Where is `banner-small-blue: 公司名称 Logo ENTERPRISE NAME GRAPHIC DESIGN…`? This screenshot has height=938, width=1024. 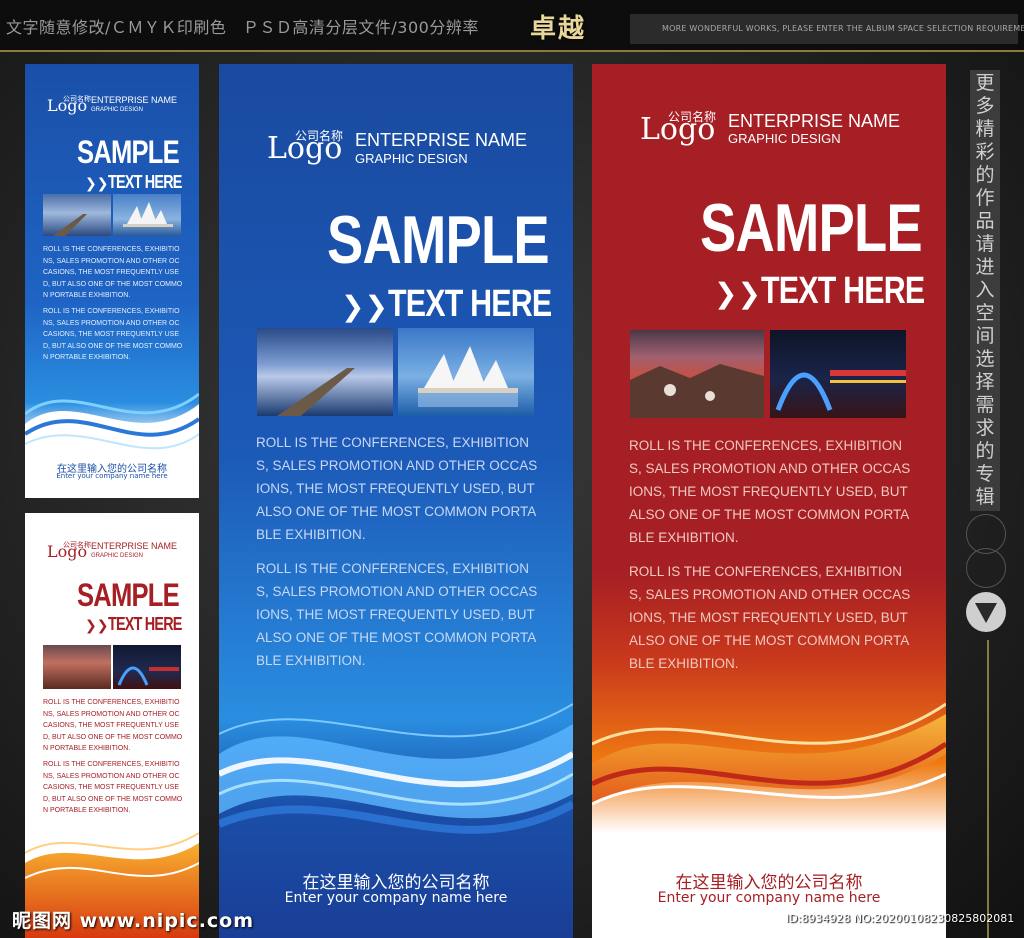
banner-small-blue: 公司名称 Logo ENTERPRISE NAME GRAPHIC DESIGN… is located at coordinates (112, 281).